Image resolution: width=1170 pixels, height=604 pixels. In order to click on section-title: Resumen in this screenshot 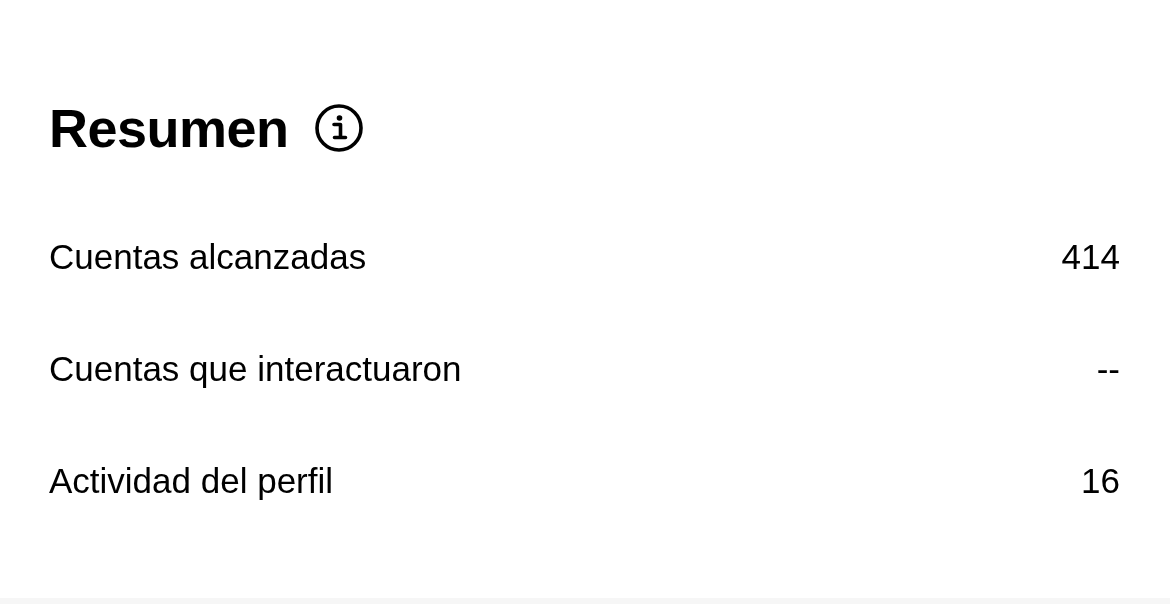, I will do `click(169, 128)`.